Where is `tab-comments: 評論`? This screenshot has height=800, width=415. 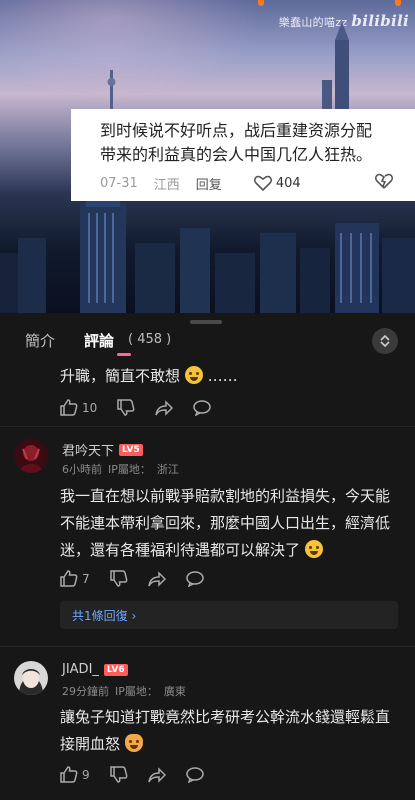 tab-comments: 評論 is located at coordinates (99, 340).